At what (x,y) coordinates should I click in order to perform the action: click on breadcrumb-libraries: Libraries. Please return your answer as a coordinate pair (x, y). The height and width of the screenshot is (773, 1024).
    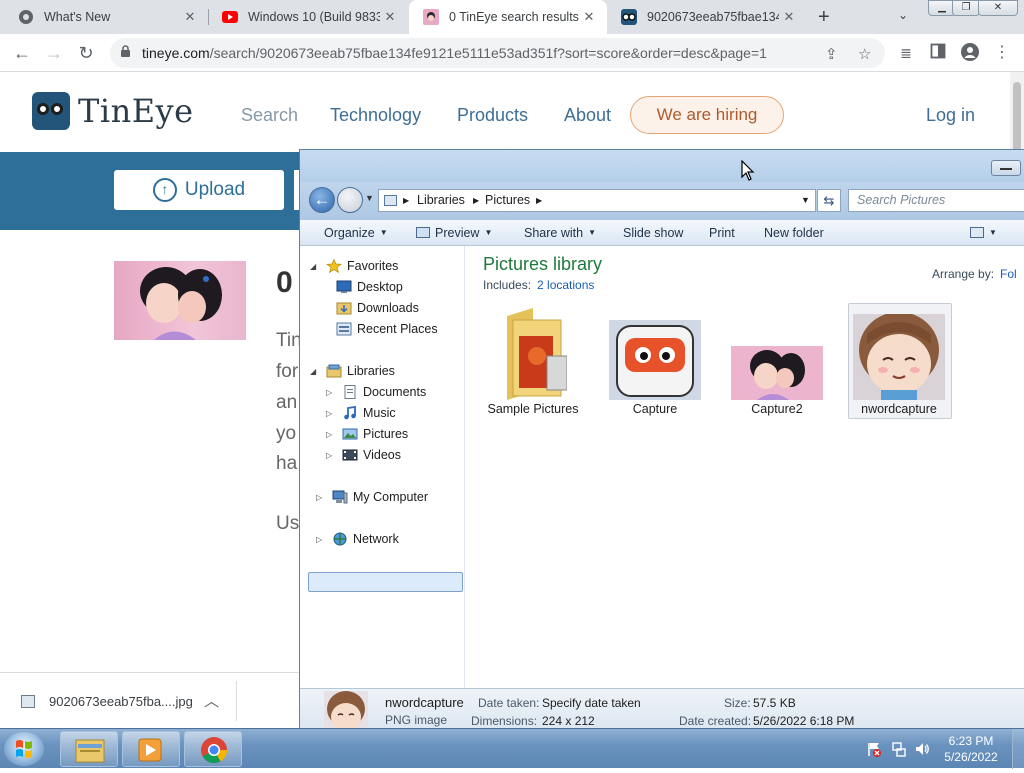
    Looking at the image, I should click on (441, 200).